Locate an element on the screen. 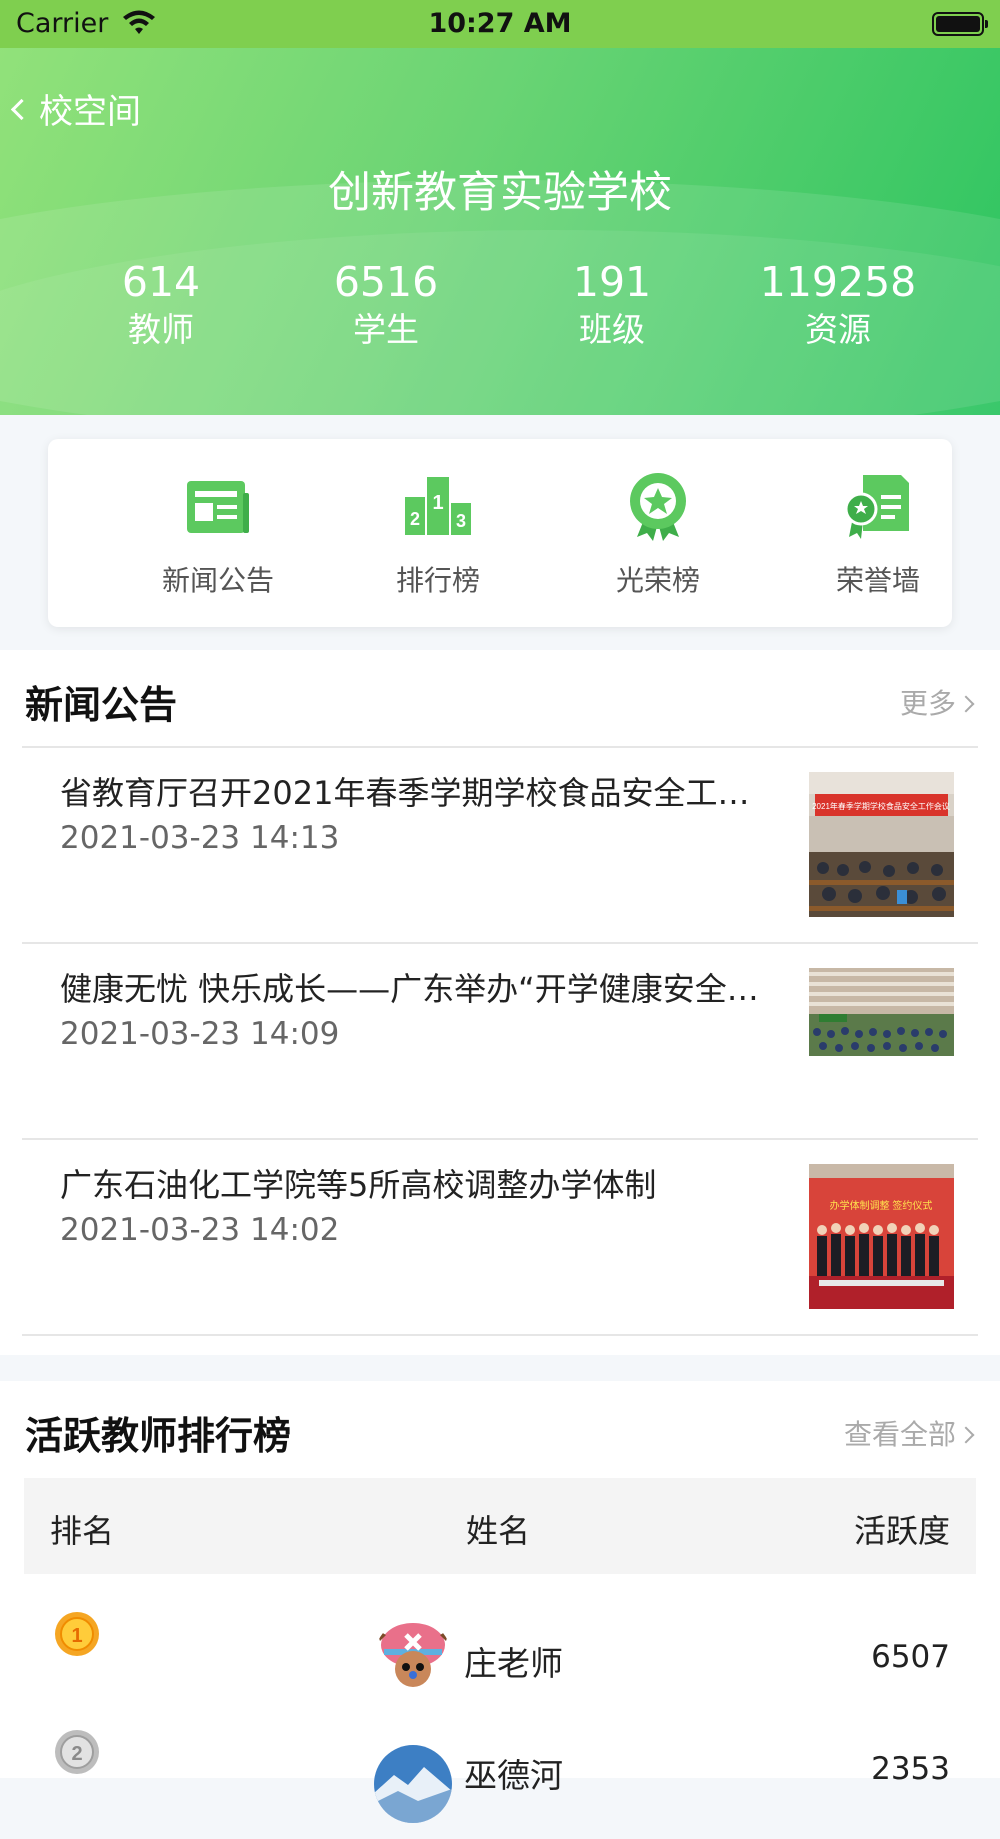 The width and height of the screenshot is (1000, 1839). table-row: 1 庄老师 6507 is located at coordinates (500, 1659).